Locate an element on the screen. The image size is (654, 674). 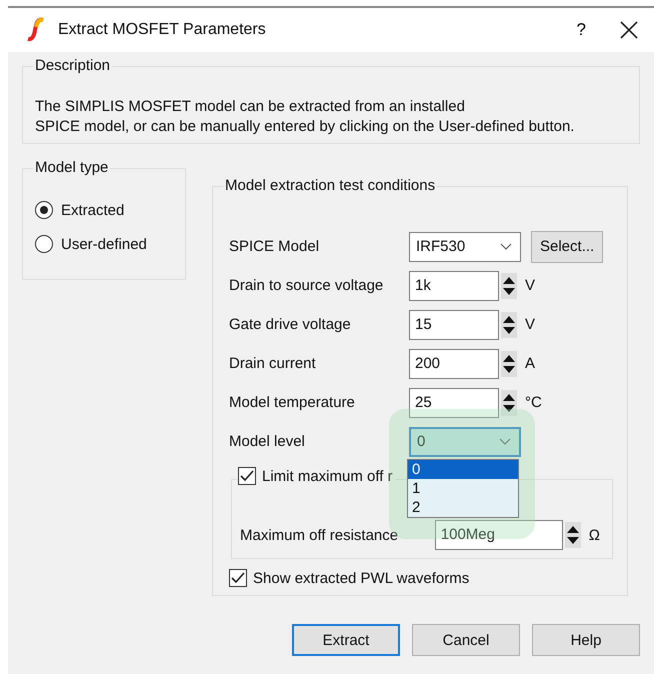
field-label: Drain to source voltage is located at coordinates (306, 285).